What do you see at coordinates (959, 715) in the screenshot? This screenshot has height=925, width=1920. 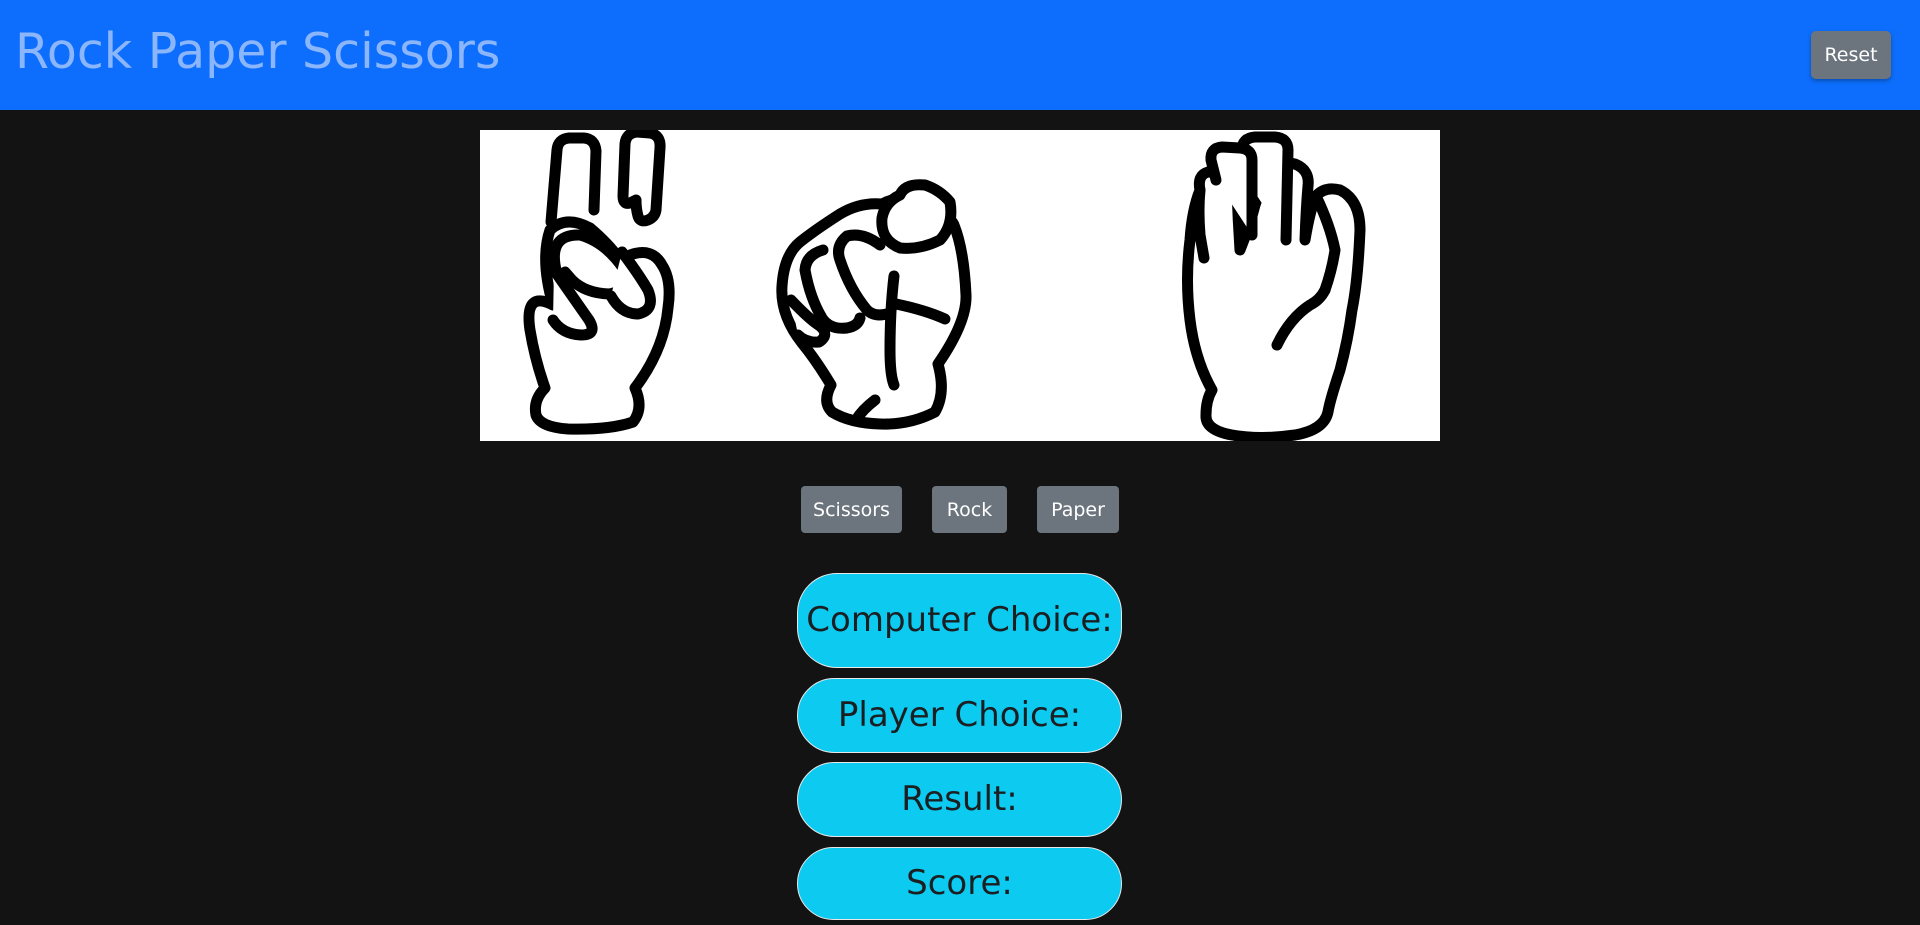 I see `player-choice-display: Player Choice:` at bounding box center [959, 715].